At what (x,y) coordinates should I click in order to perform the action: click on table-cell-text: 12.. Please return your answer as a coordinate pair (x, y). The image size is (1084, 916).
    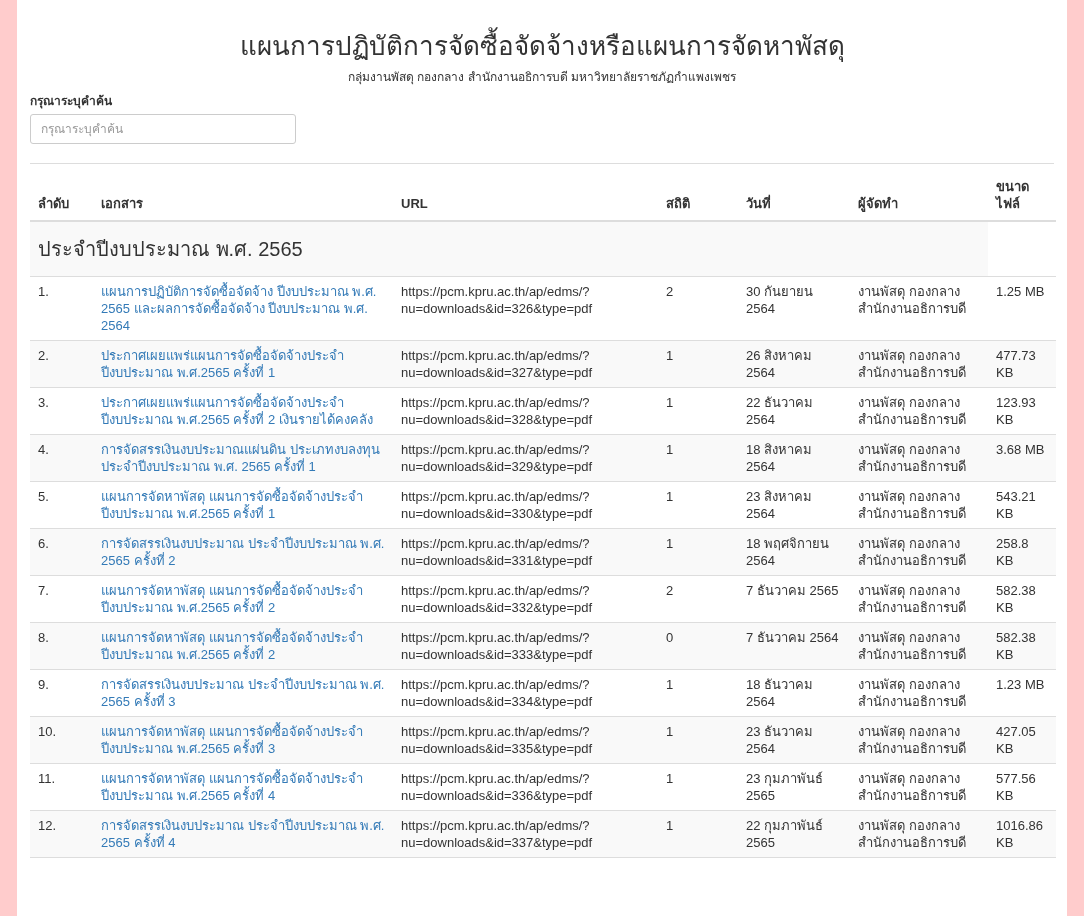
    Looking at the image, I should click on (48, 825).